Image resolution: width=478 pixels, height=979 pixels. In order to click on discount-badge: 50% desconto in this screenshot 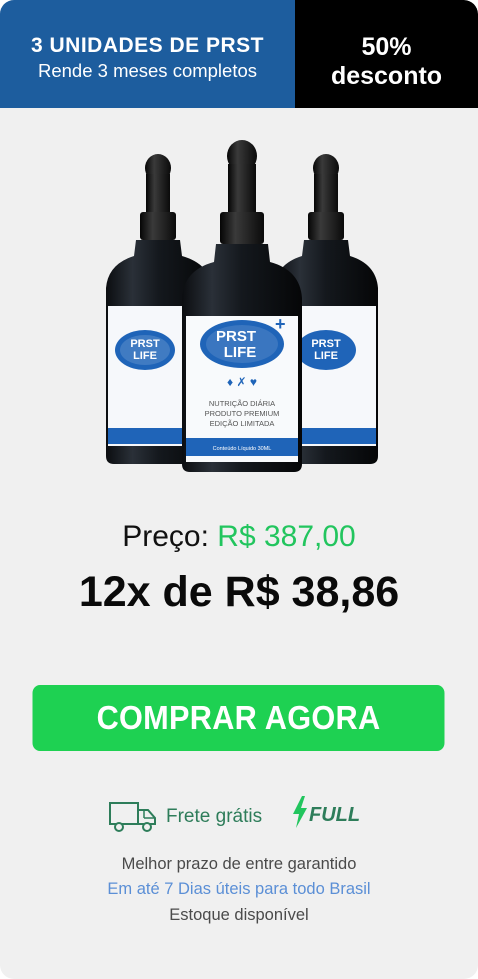, I will do `click(386, 54)`.